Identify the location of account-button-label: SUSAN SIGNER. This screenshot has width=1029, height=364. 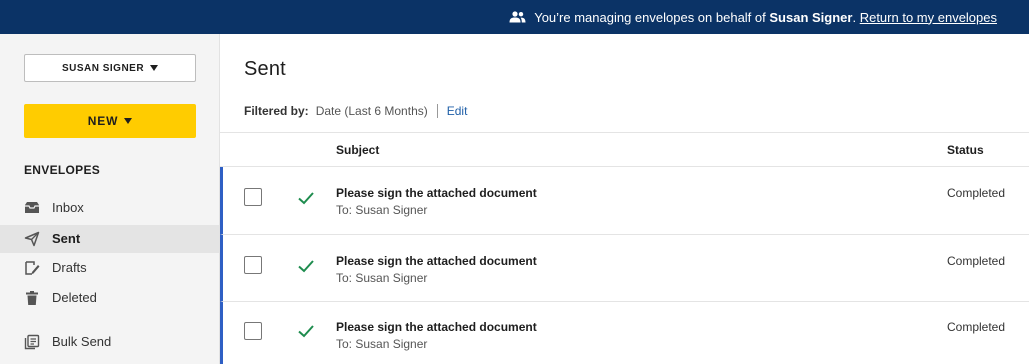
(103, 68).